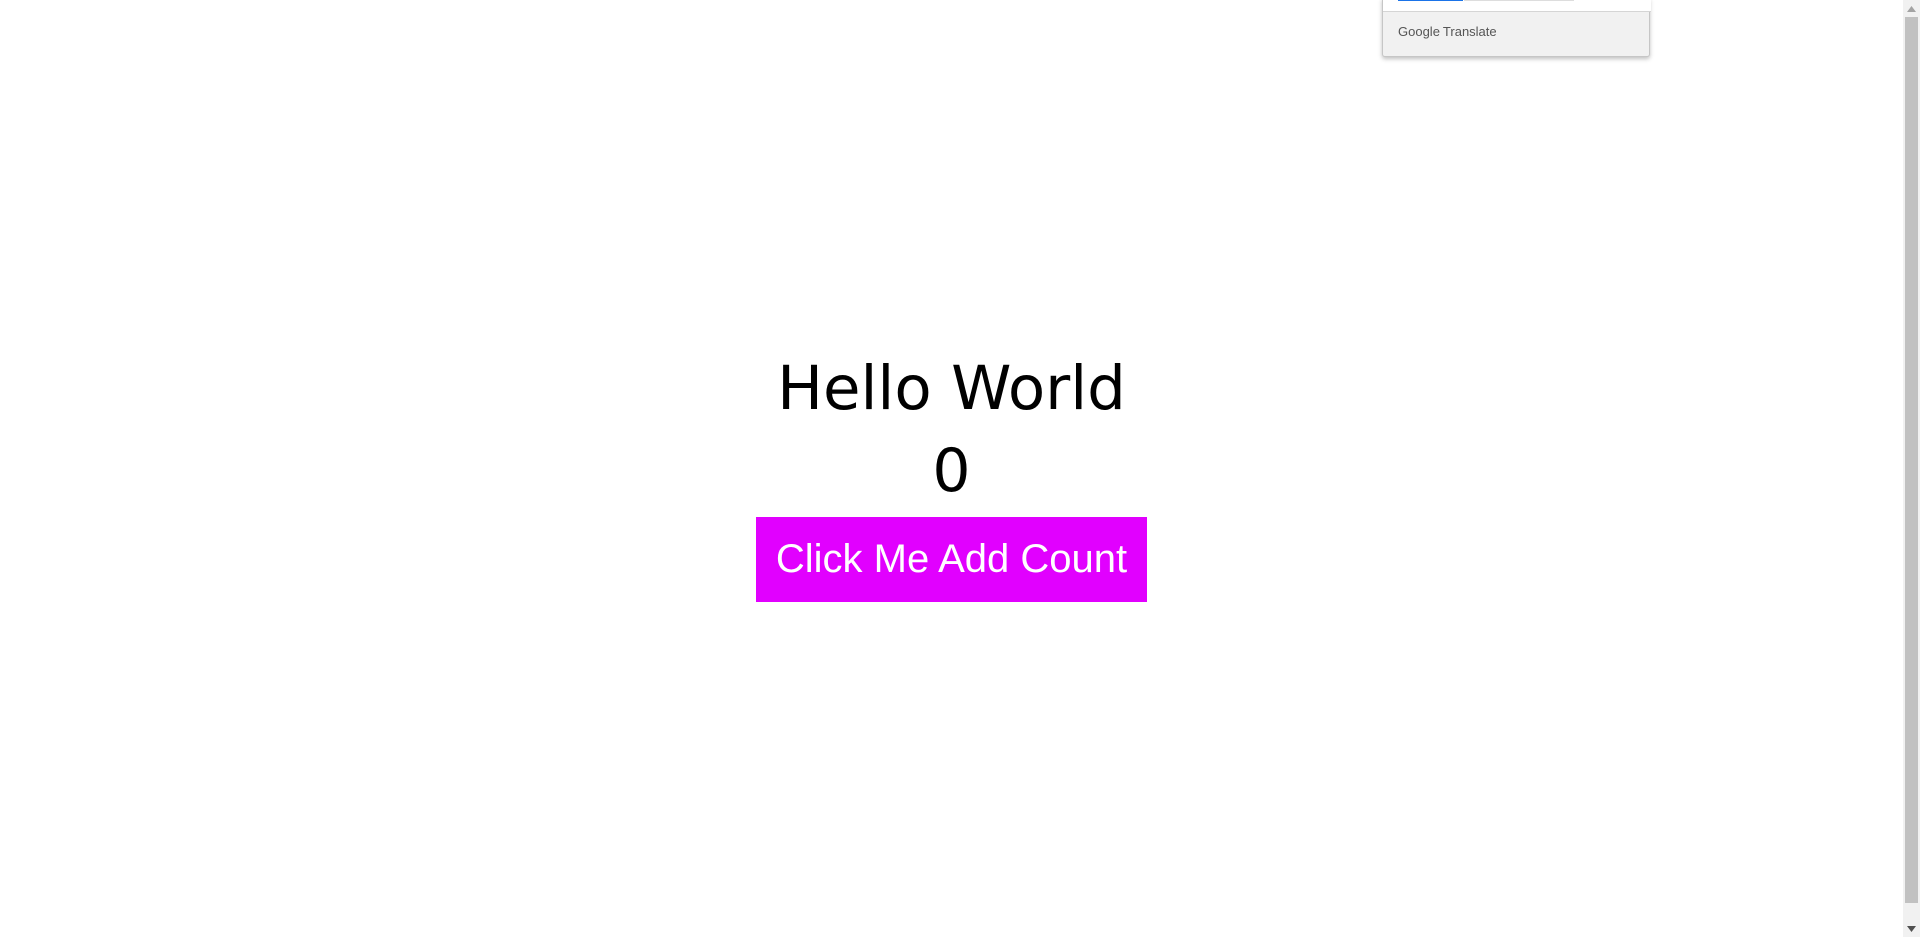 The image size is (1920, 937). Describe the element at coordinates (1911, 8) in the screenshot. I see `scroll-up-arrow-icon` at that location.